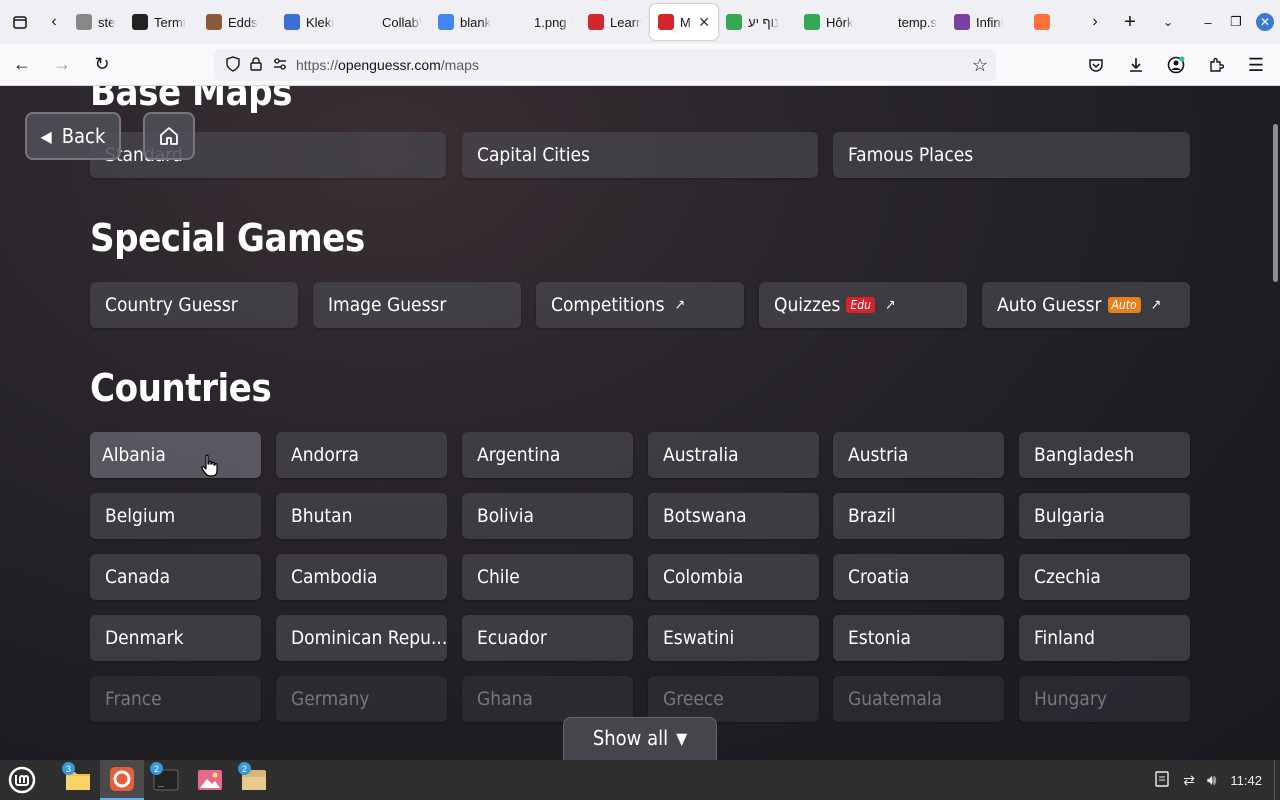 This screenshot has height=800, width=1280. I want to click on country-card: Bhutan, so click(361, 516).